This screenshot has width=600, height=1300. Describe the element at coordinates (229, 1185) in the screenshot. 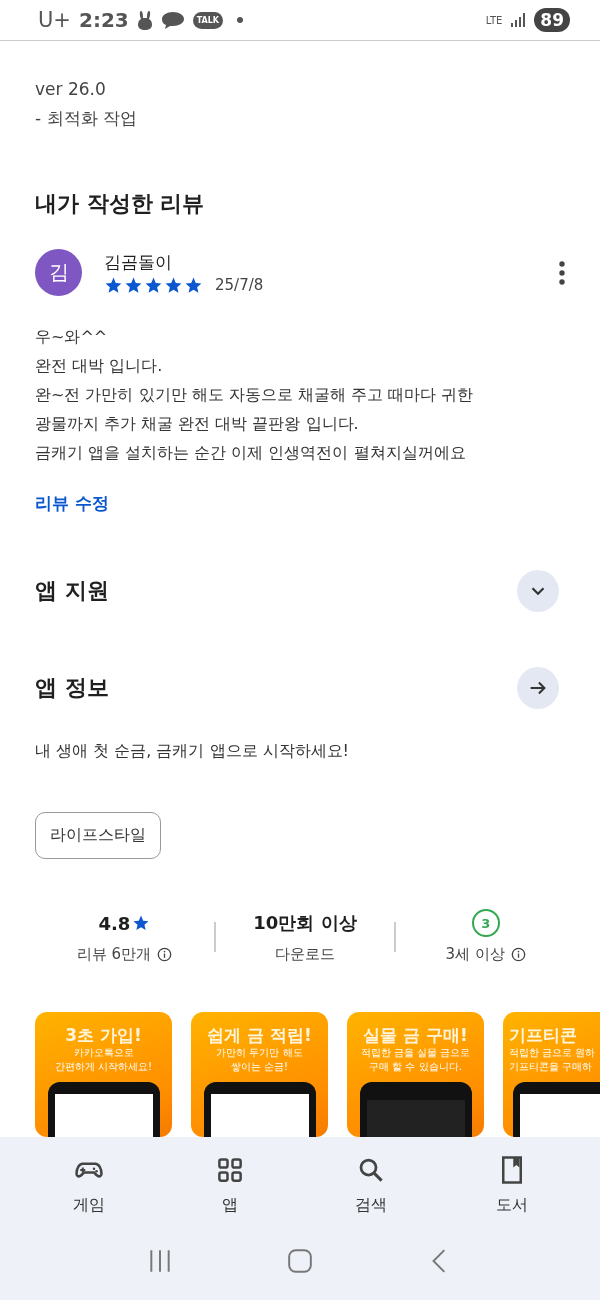

I see `nav-tab: 앱` at that location.